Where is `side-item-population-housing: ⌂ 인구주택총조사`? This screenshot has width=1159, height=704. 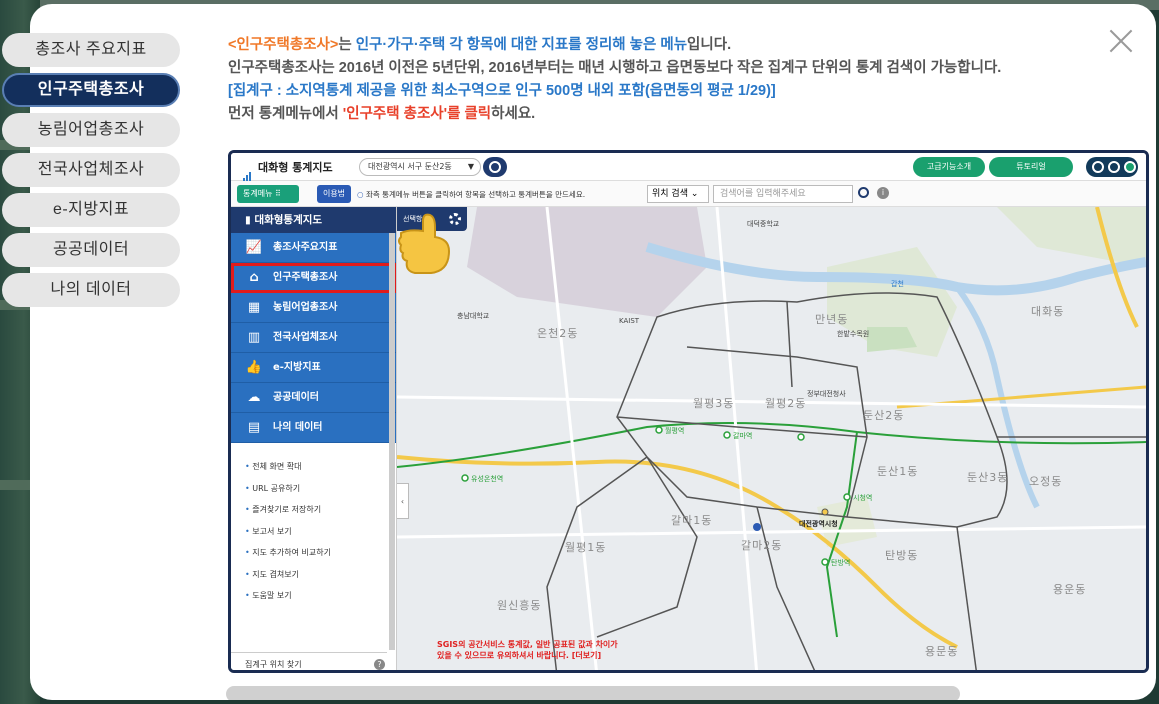
side-item-population-housing: ⌂ 인구주택총조사 is located at coordinates (313, 278).